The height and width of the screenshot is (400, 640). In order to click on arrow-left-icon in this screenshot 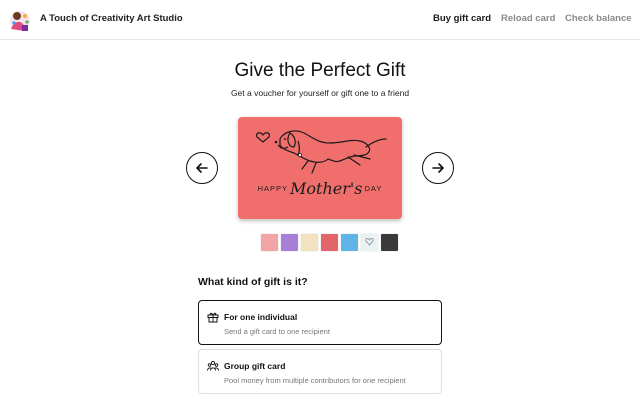, I will do `click(202, 168)`.